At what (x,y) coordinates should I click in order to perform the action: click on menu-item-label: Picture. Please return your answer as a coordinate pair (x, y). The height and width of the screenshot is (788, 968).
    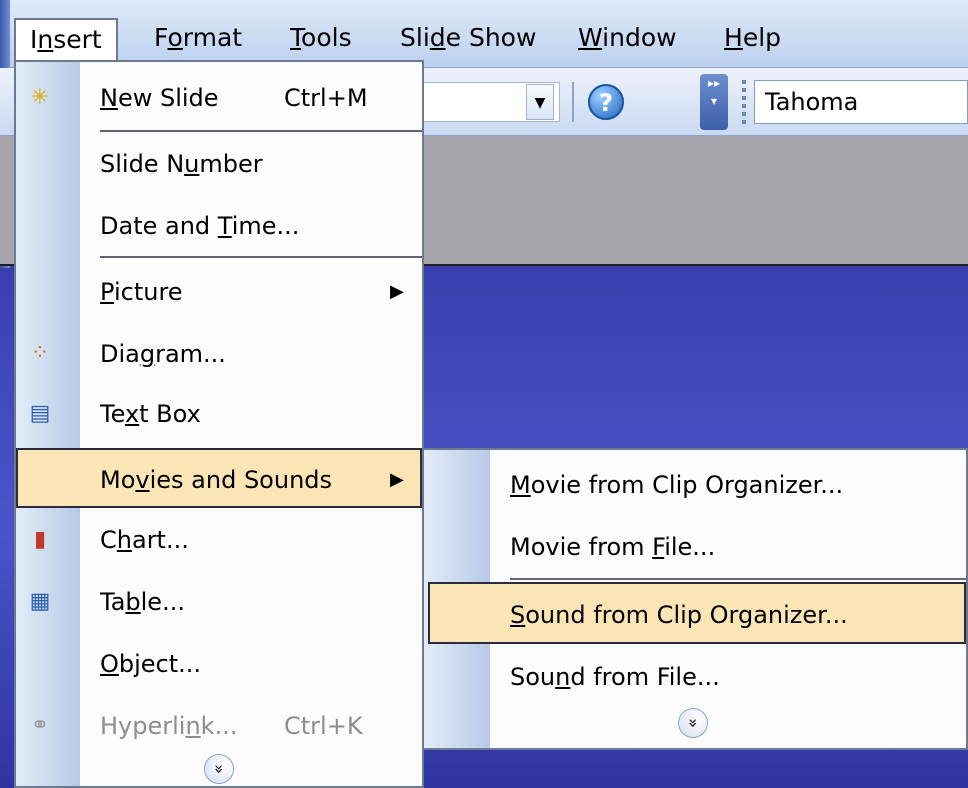
    Looking at the image, I should click on (141, 292).